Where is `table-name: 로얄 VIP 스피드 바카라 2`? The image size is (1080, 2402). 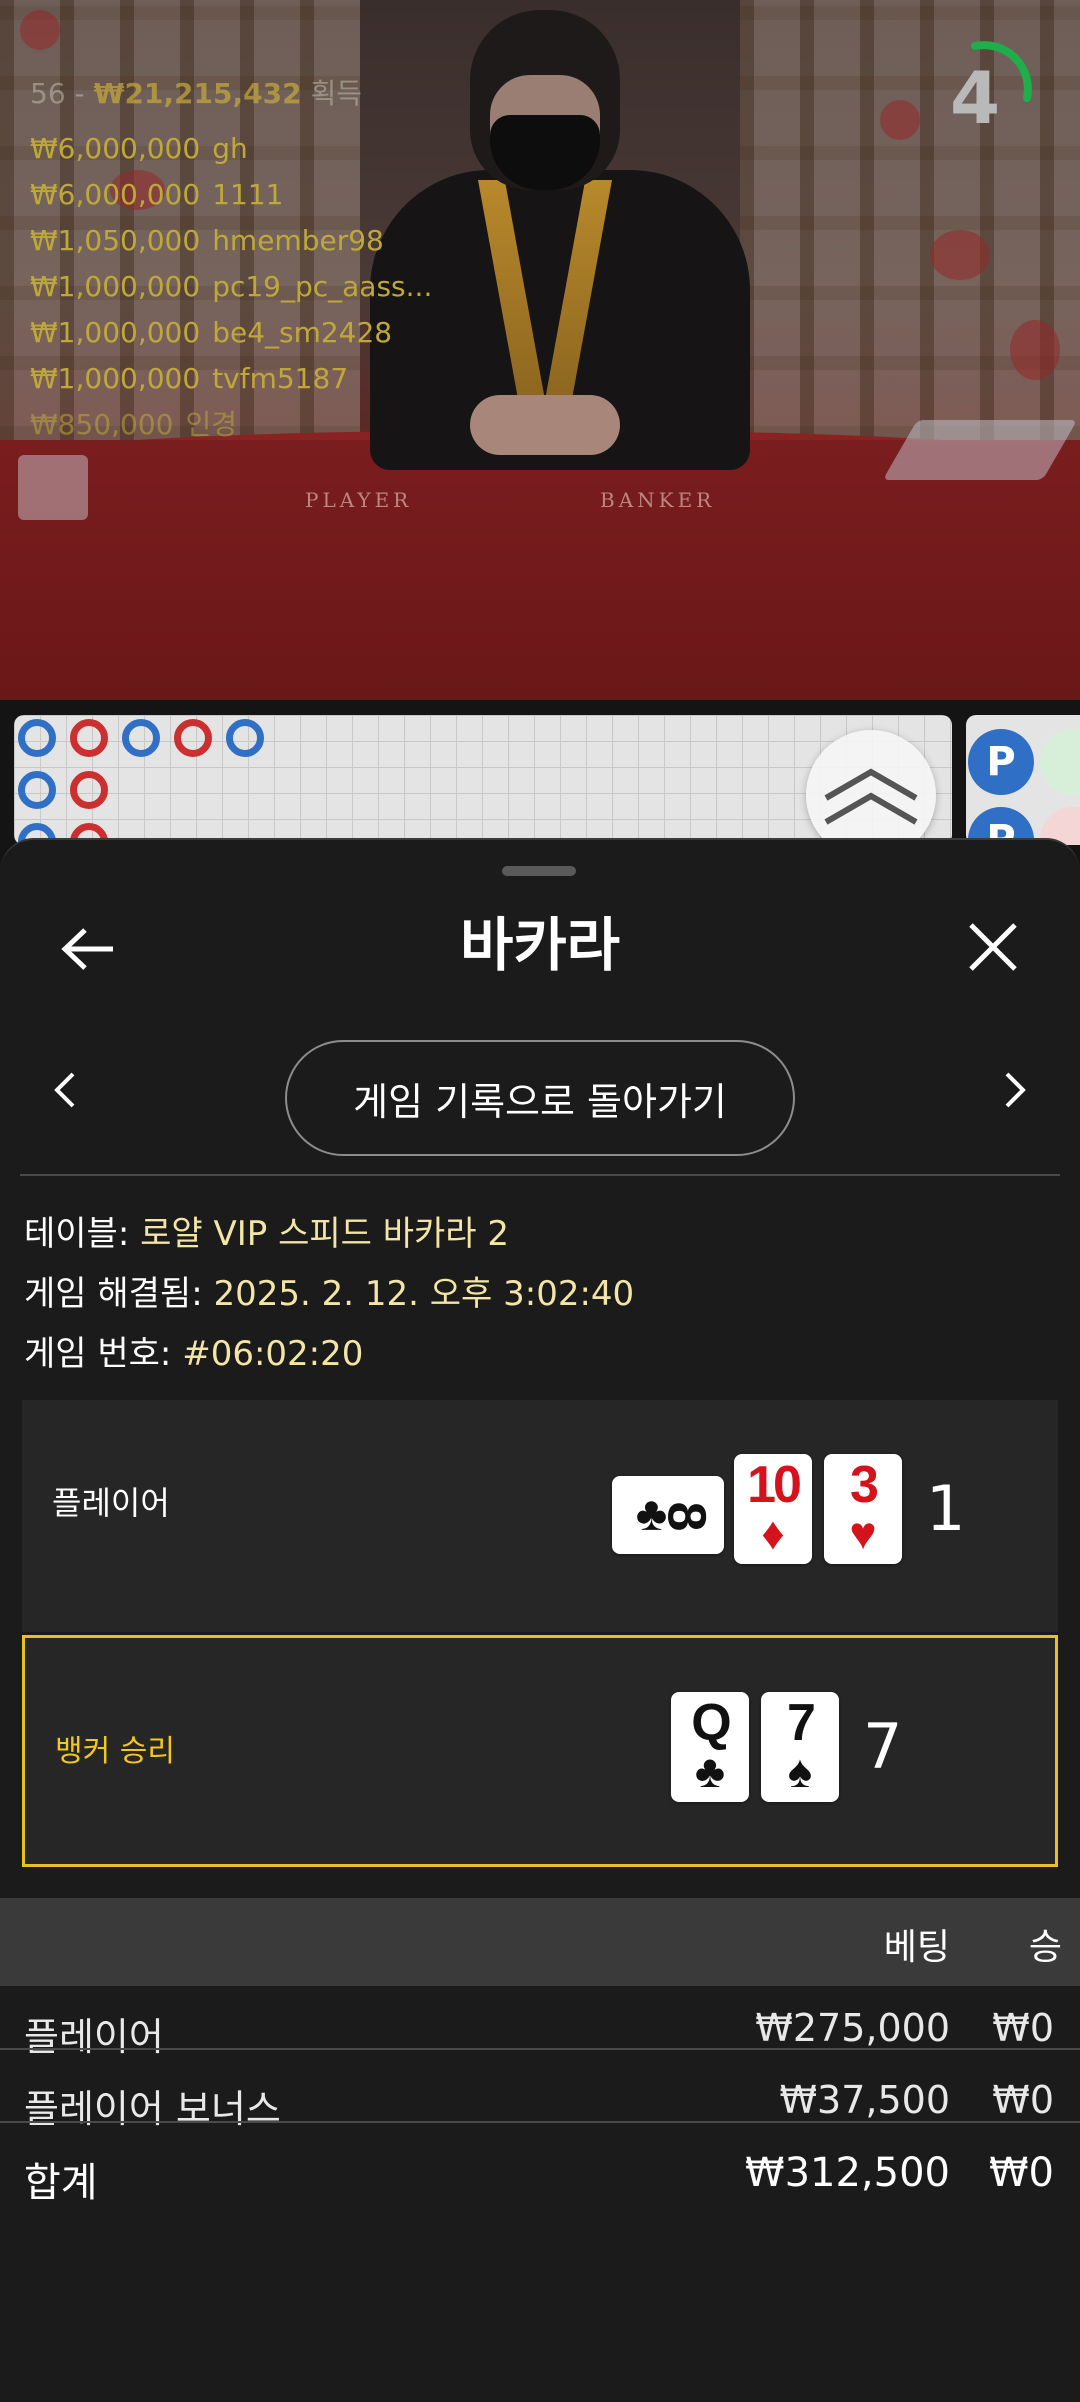
table-name: 로얄 VIP 스피드 바카라 2 is located at coordinates (325, 1234).